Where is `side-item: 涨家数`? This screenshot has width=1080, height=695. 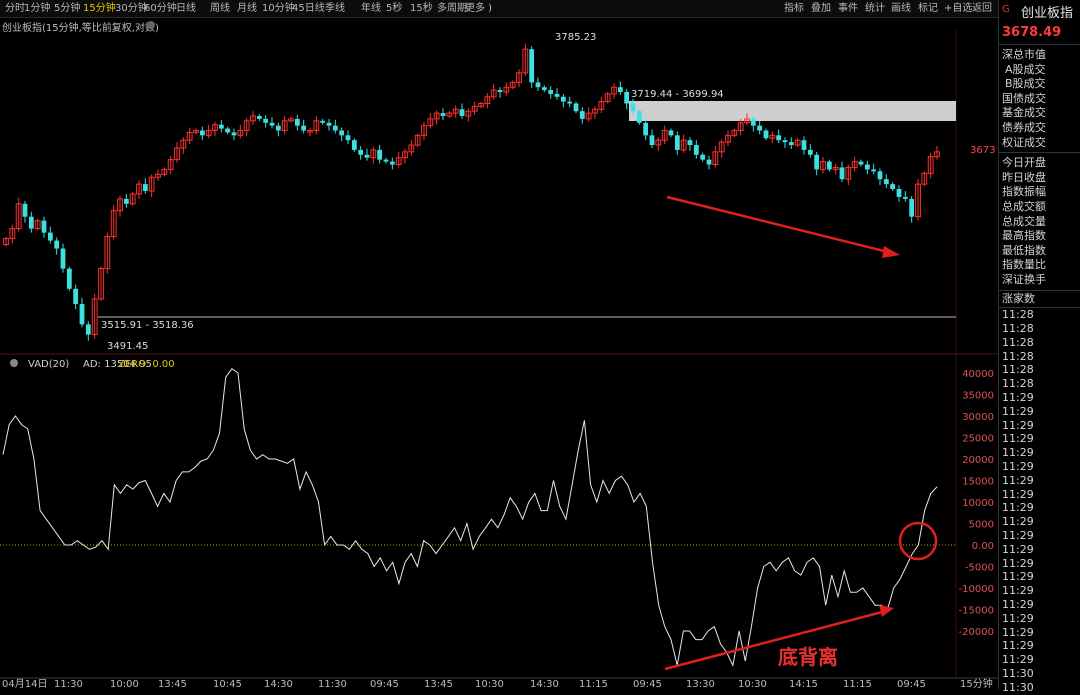 side-item: 涨家数 is located at coordinates (1018, 298).